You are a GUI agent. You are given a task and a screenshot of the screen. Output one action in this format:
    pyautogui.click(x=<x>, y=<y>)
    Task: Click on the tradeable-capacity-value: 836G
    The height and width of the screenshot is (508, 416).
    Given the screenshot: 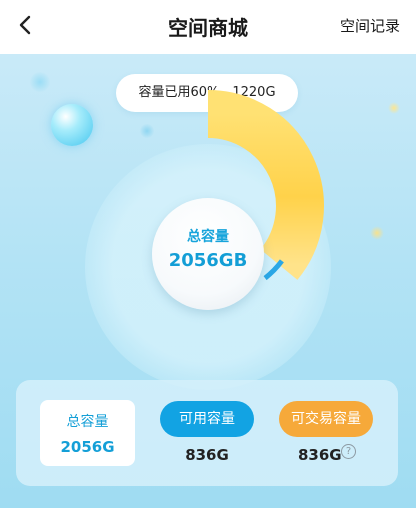 What is the action you would take?
    pyautogui.click(x=320, y=455)
    